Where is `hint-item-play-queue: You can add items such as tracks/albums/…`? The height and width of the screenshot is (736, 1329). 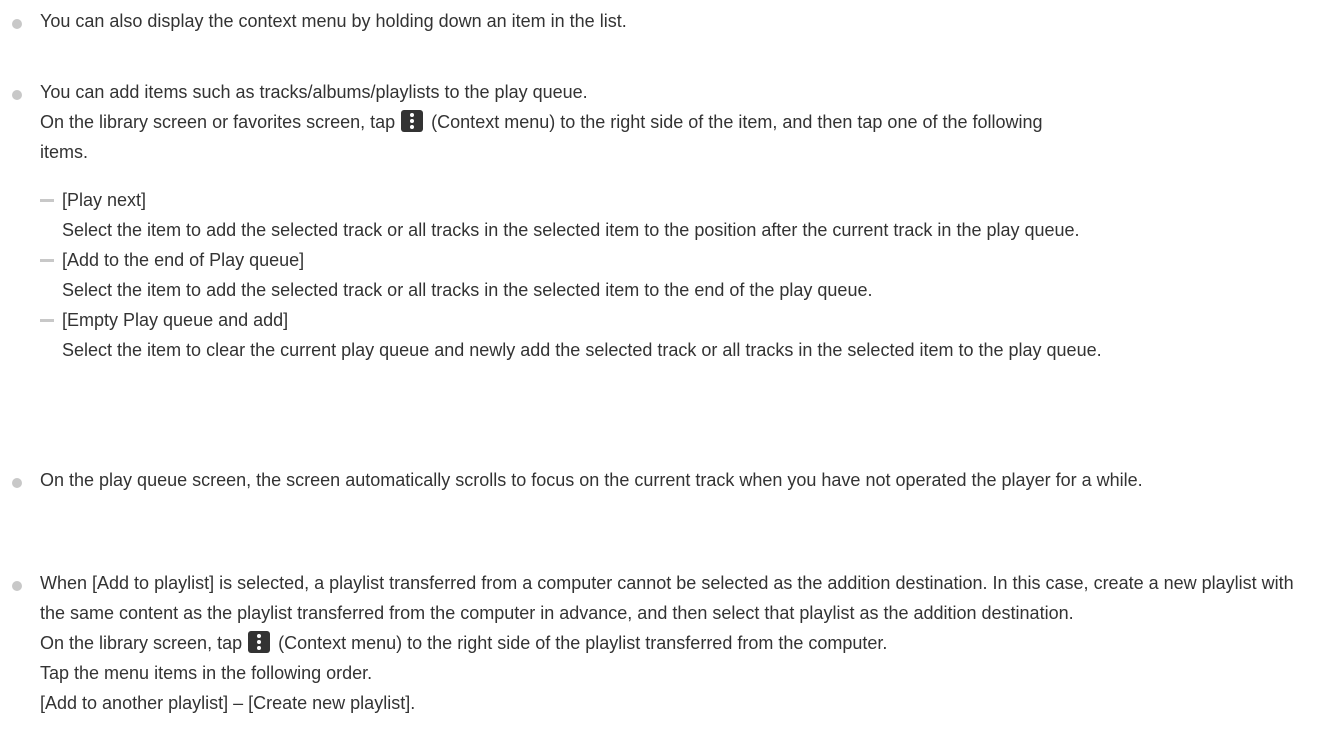 hint-item-play-queue: You can add items such as tracks/albums/… is located at coordinates (664, 122).